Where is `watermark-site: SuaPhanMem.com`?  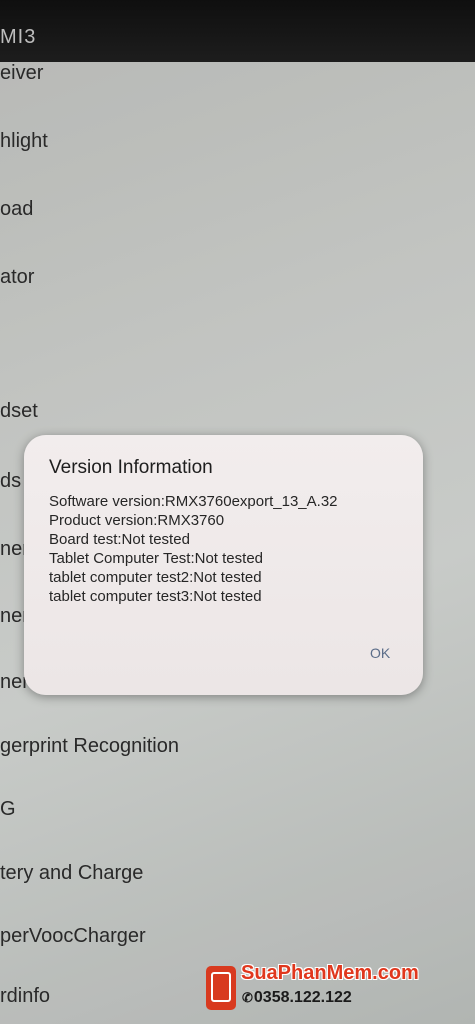
watermark-site: SuaPhanMem.com is located at coordinates (330, 973).